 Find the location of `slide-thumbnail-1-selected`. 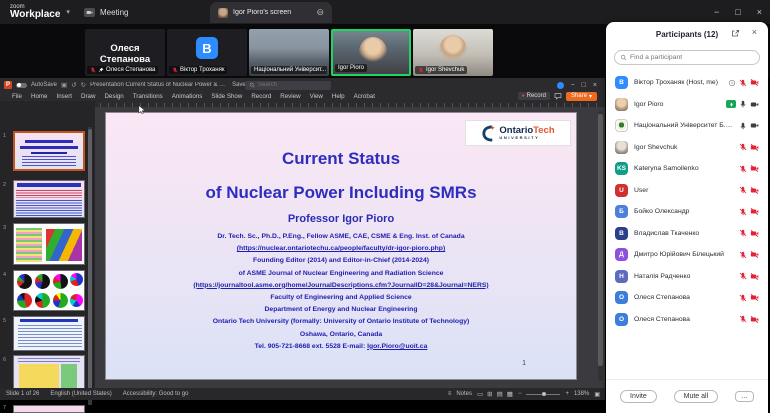

slide-thumbnail-1-selected is located at coordinates (49, 151).